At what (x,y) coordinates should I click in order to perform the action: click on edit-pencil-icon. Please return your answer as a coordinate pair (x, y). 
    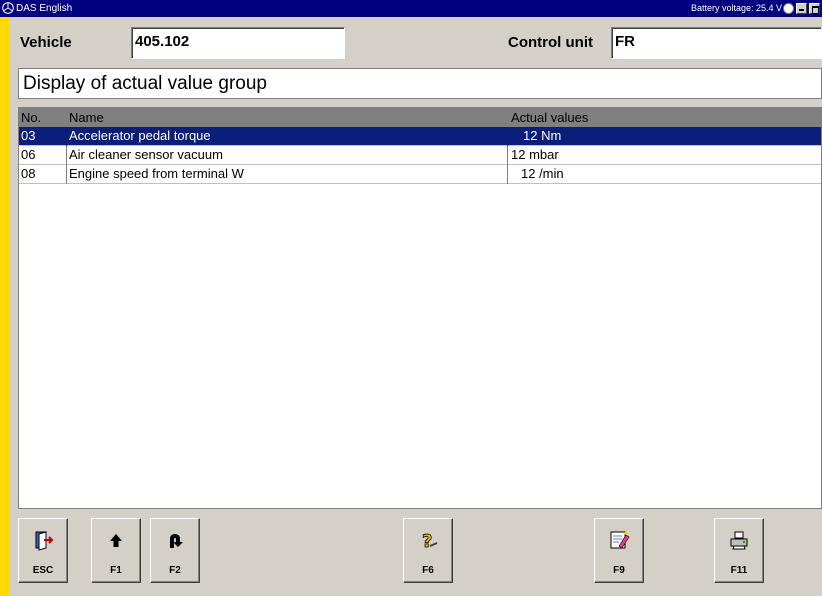
    Looking at the image, I should click on (620, 540).